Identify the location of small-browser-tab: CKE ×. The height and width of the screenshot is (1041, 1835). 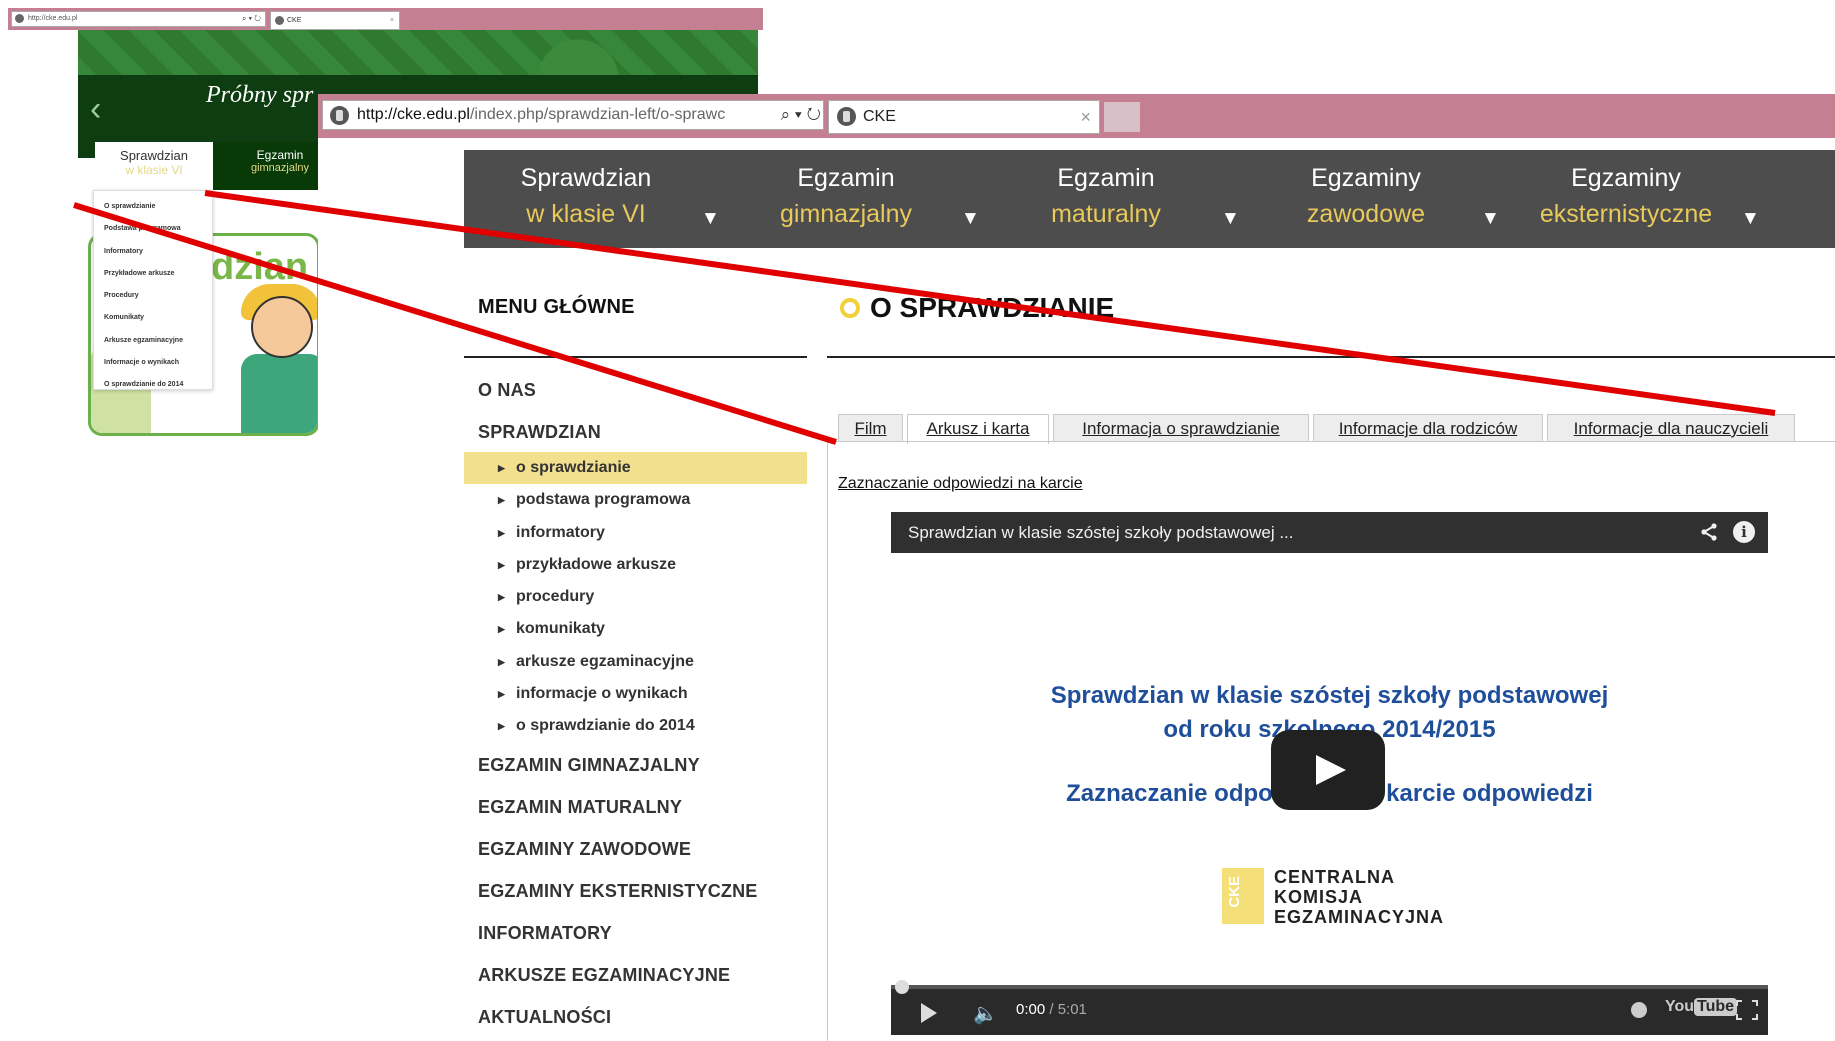
(335, 20).